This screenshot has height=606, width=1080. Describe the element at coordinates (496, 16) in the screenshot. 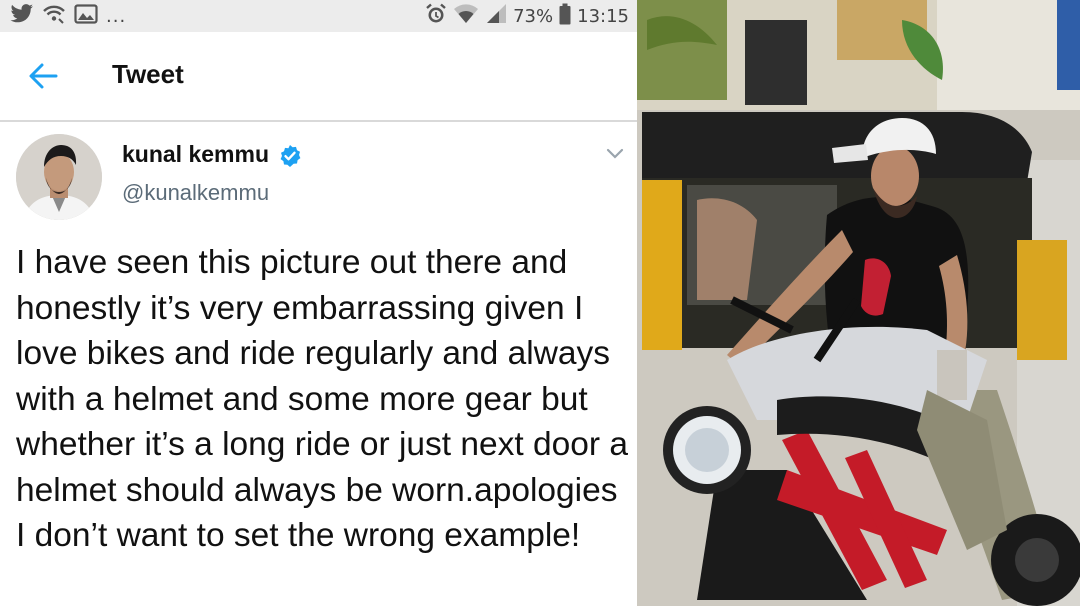

I see `signal-icon` at that location.